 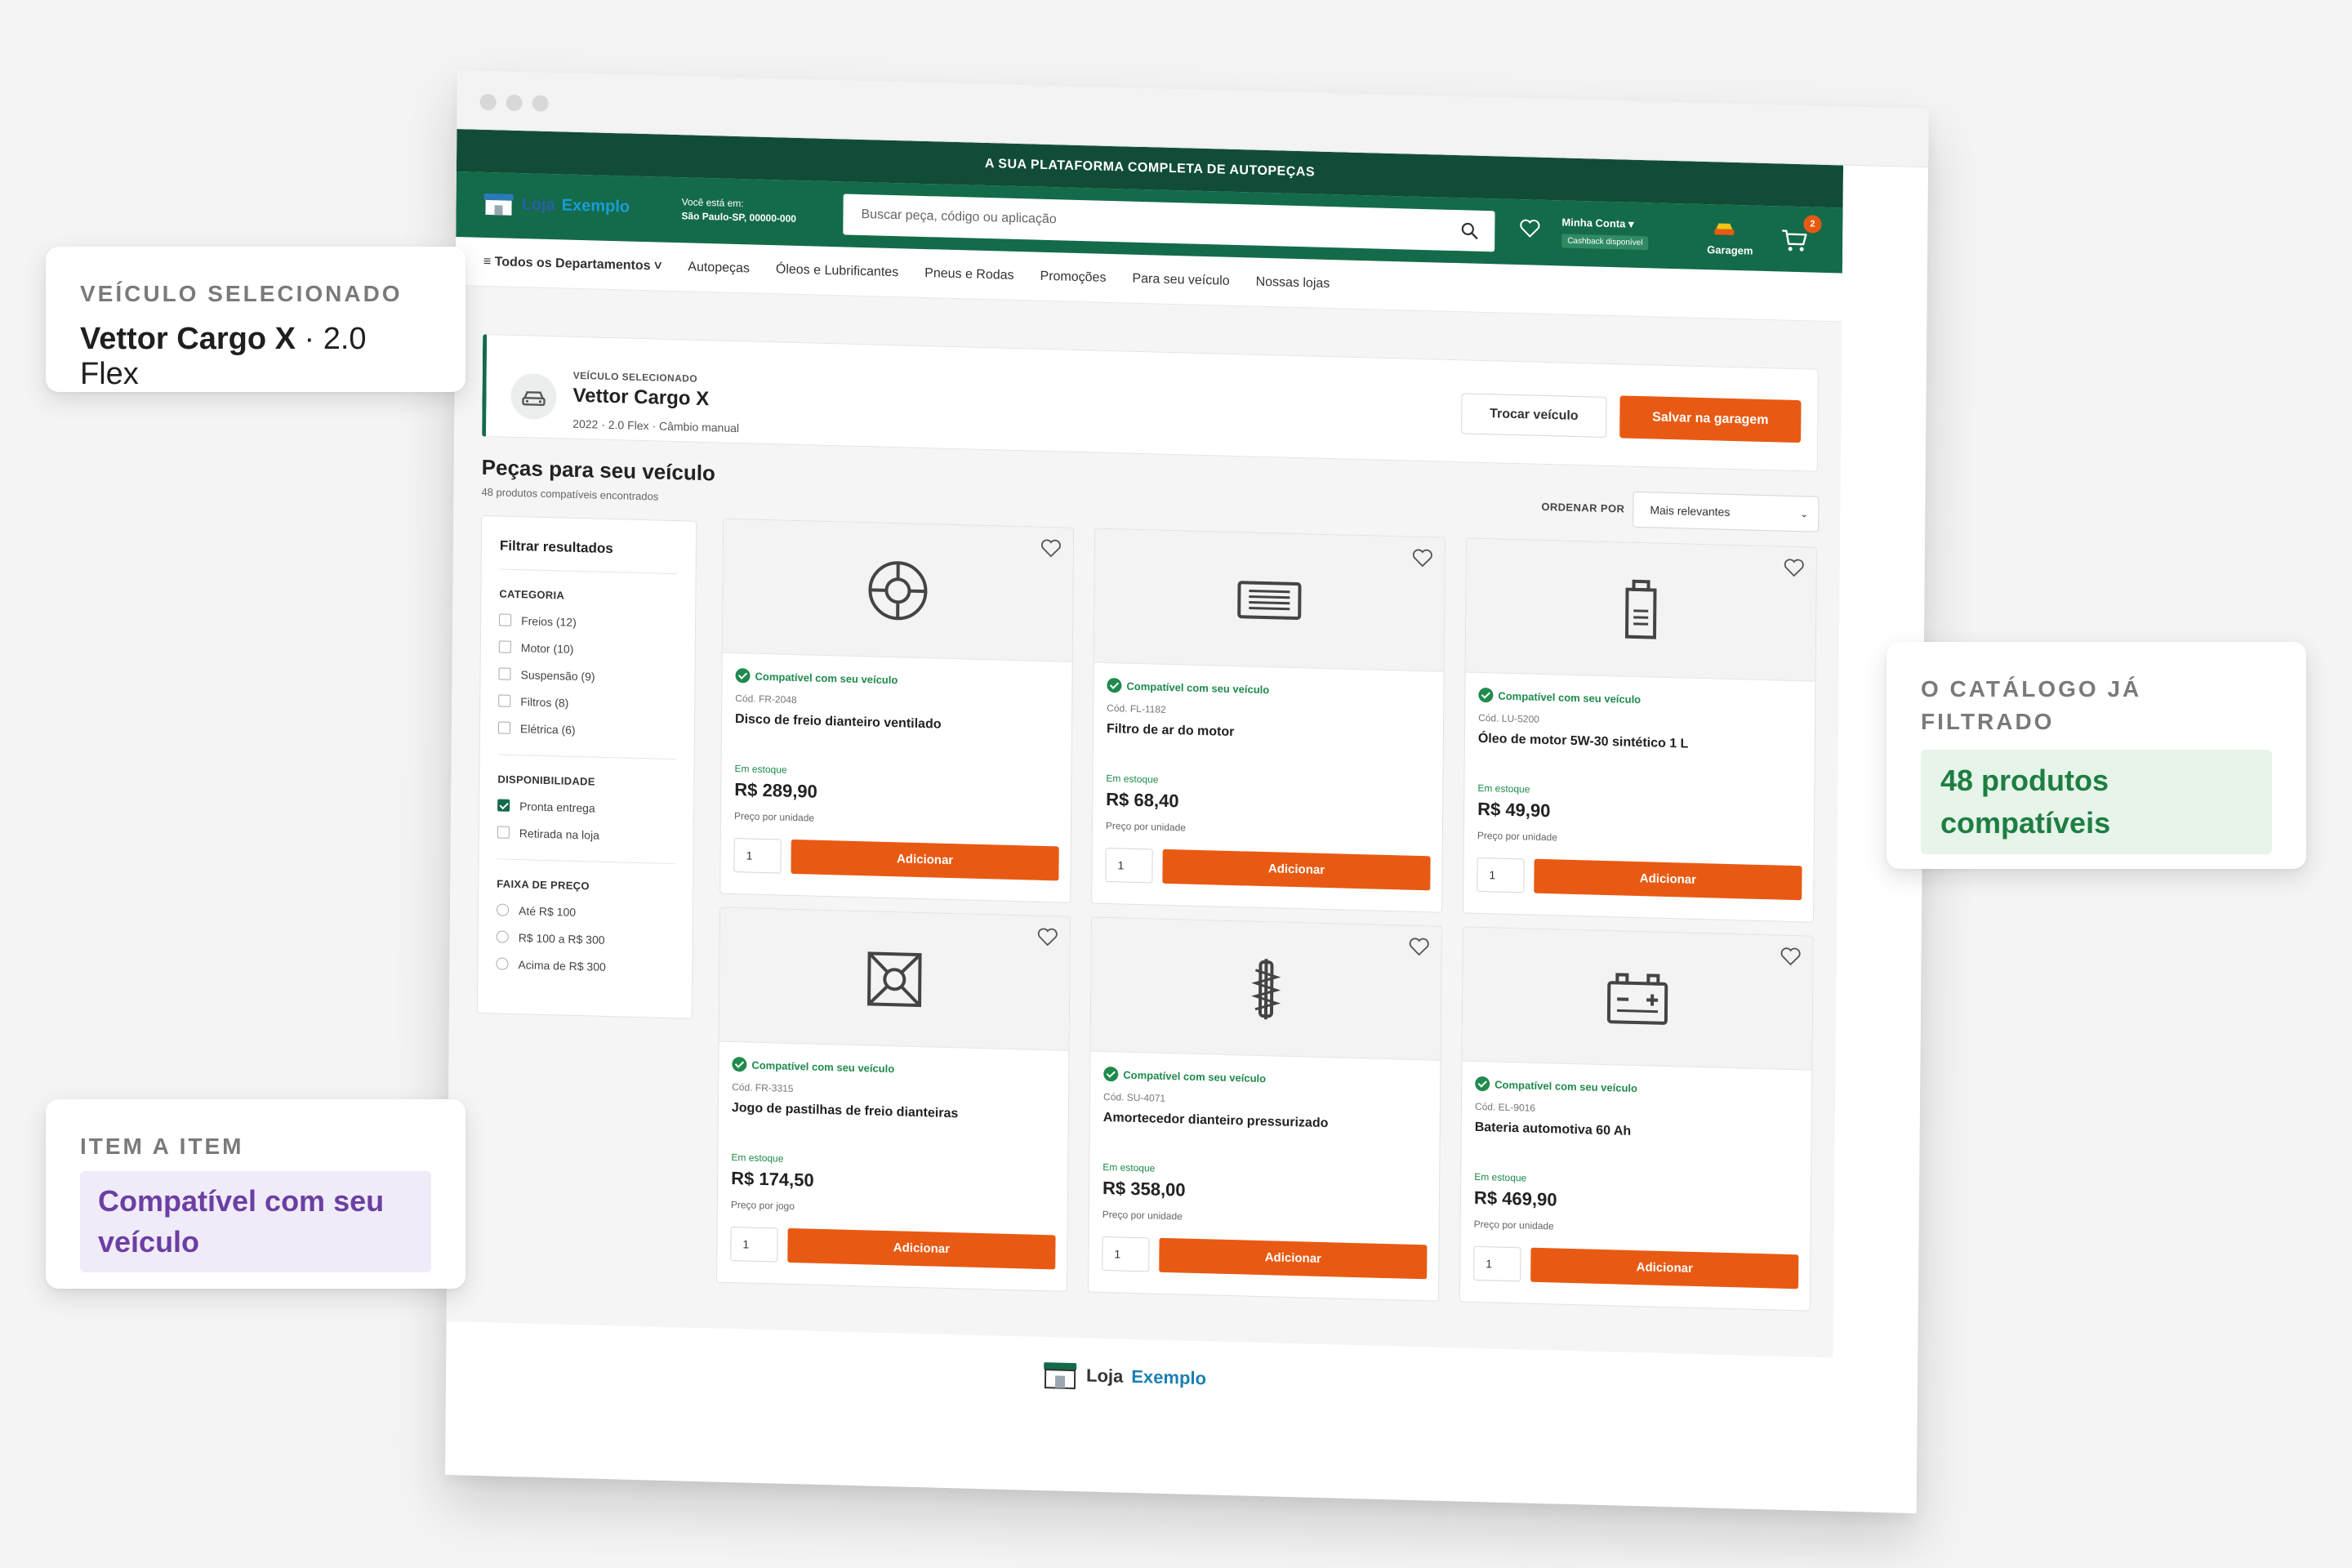 What do you see at coordinates (1730, 249) in the screenshot?
I see `garage-label: Garagem` at bounding box center [1730, 249].